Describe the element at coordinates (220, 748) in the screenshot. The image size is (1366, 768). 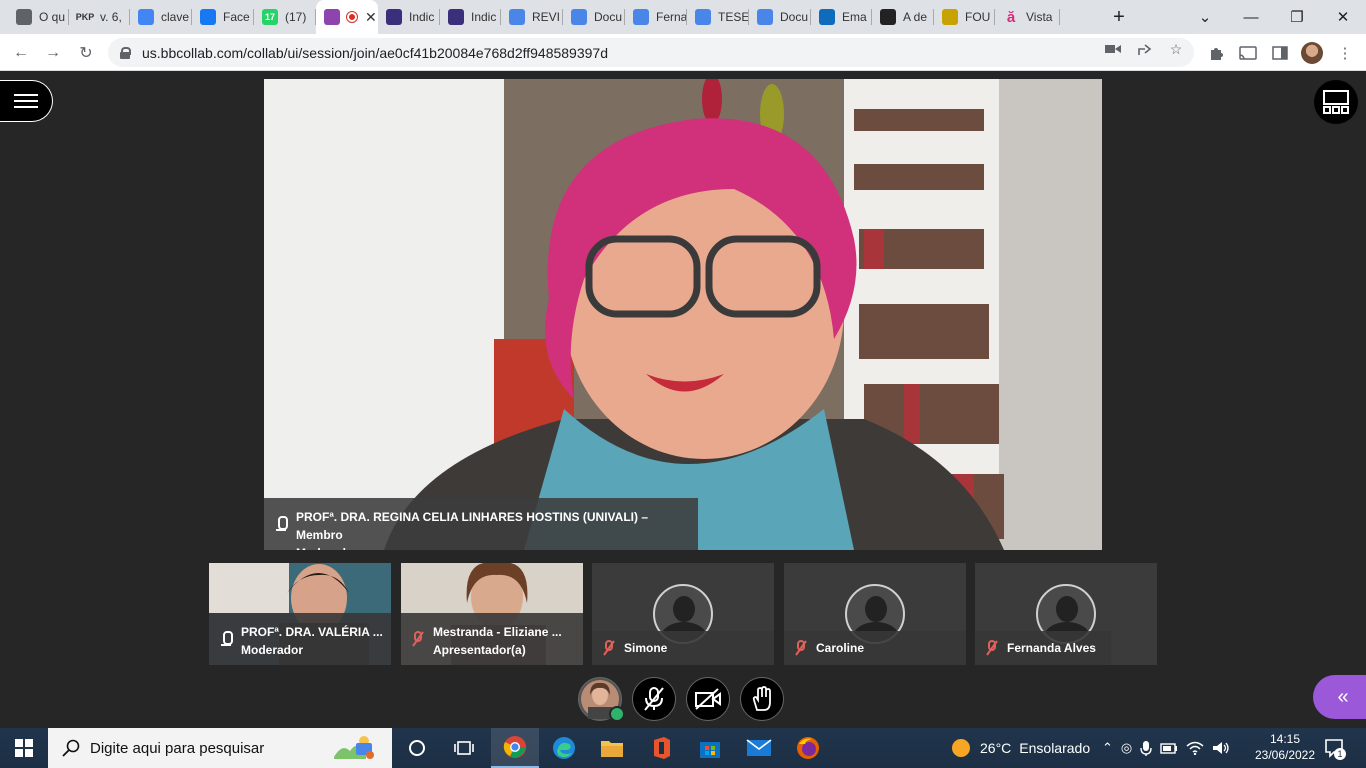
I see `taskbar-search-box: Digite aqui para pesquisar` at that location.